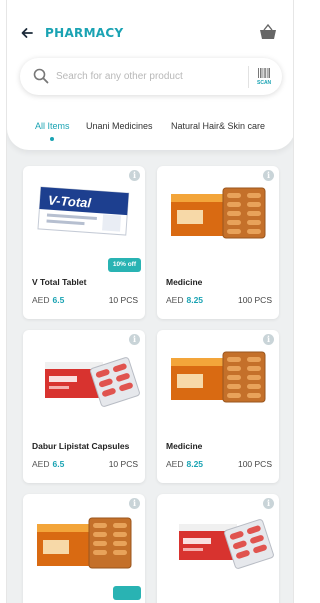  I want to click on search-bar: SCAN, so click(151, 76).